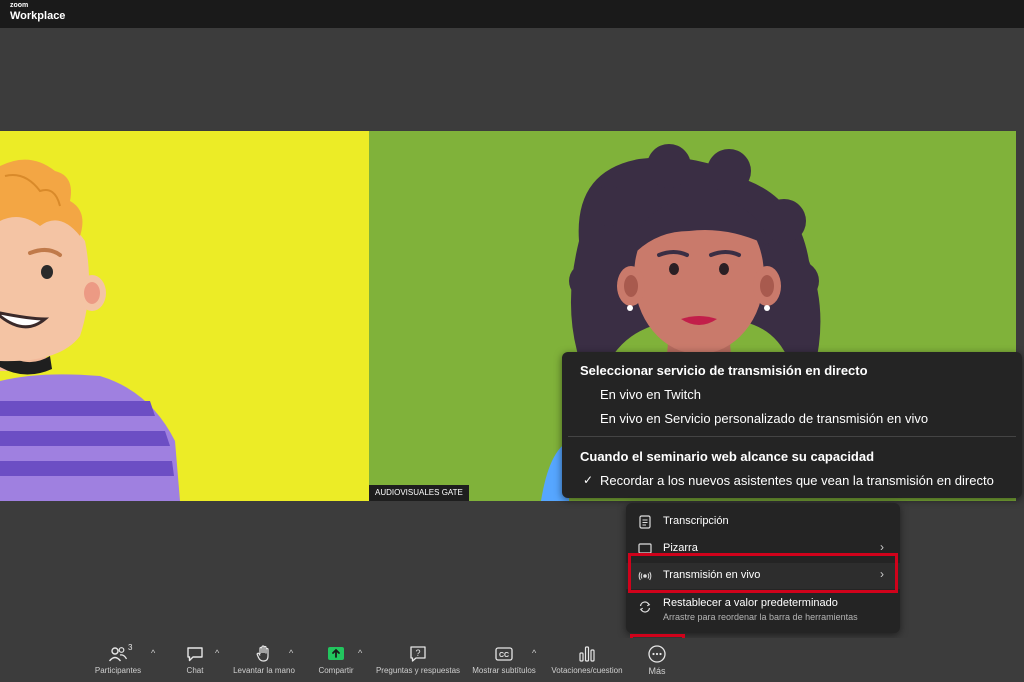 The image size is (1024, 682). I want to click on raise-hand-button: Levantar la mano, so click(264, 660).